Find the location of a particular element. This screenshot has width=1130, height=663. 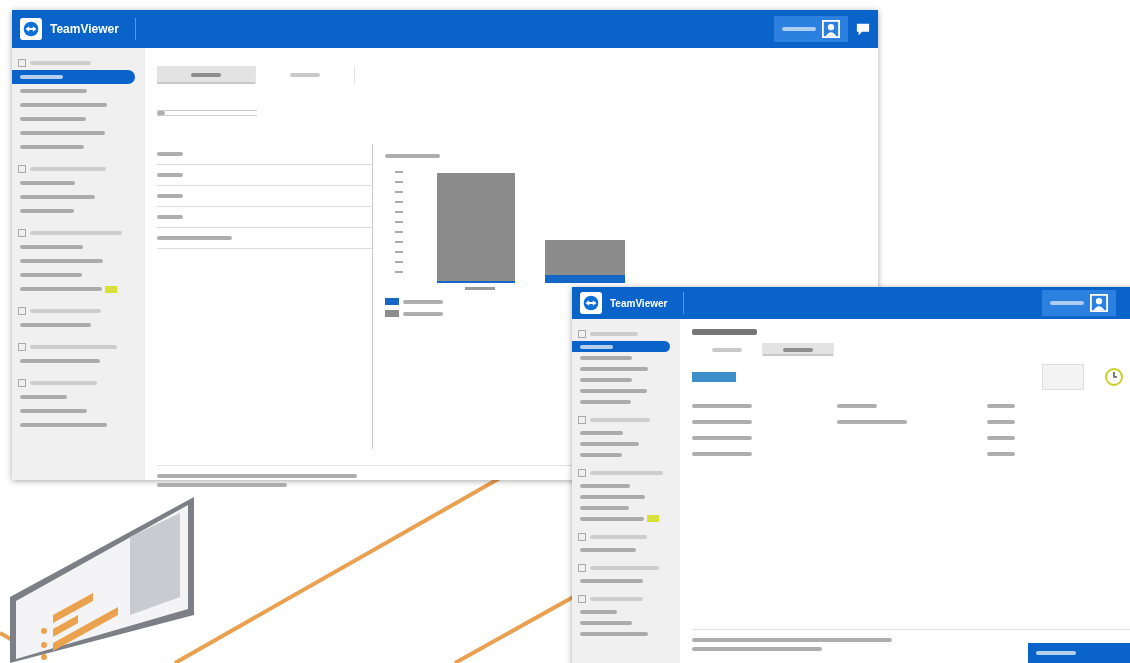

axis-label is located at coordinates (480, 288).